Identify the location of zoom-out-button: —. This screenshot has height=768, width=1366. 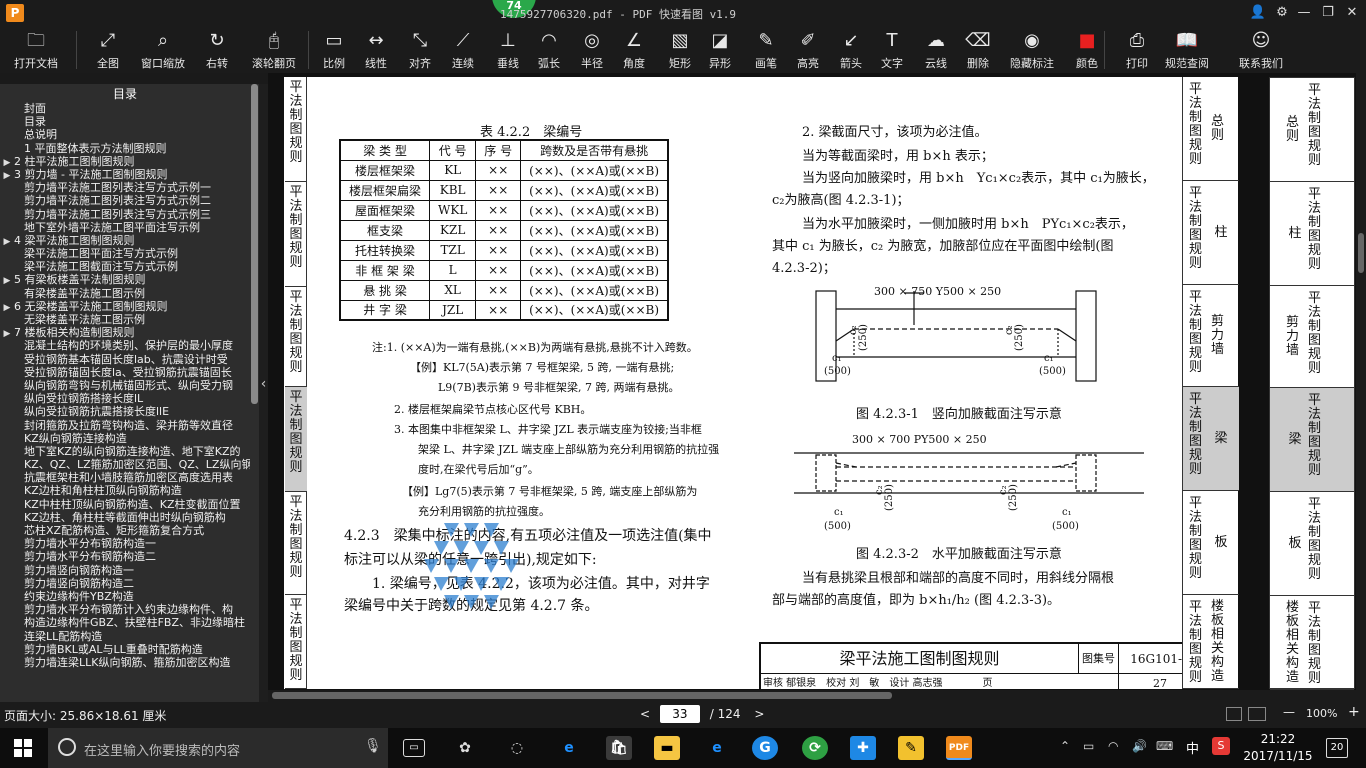
(1289, 712).